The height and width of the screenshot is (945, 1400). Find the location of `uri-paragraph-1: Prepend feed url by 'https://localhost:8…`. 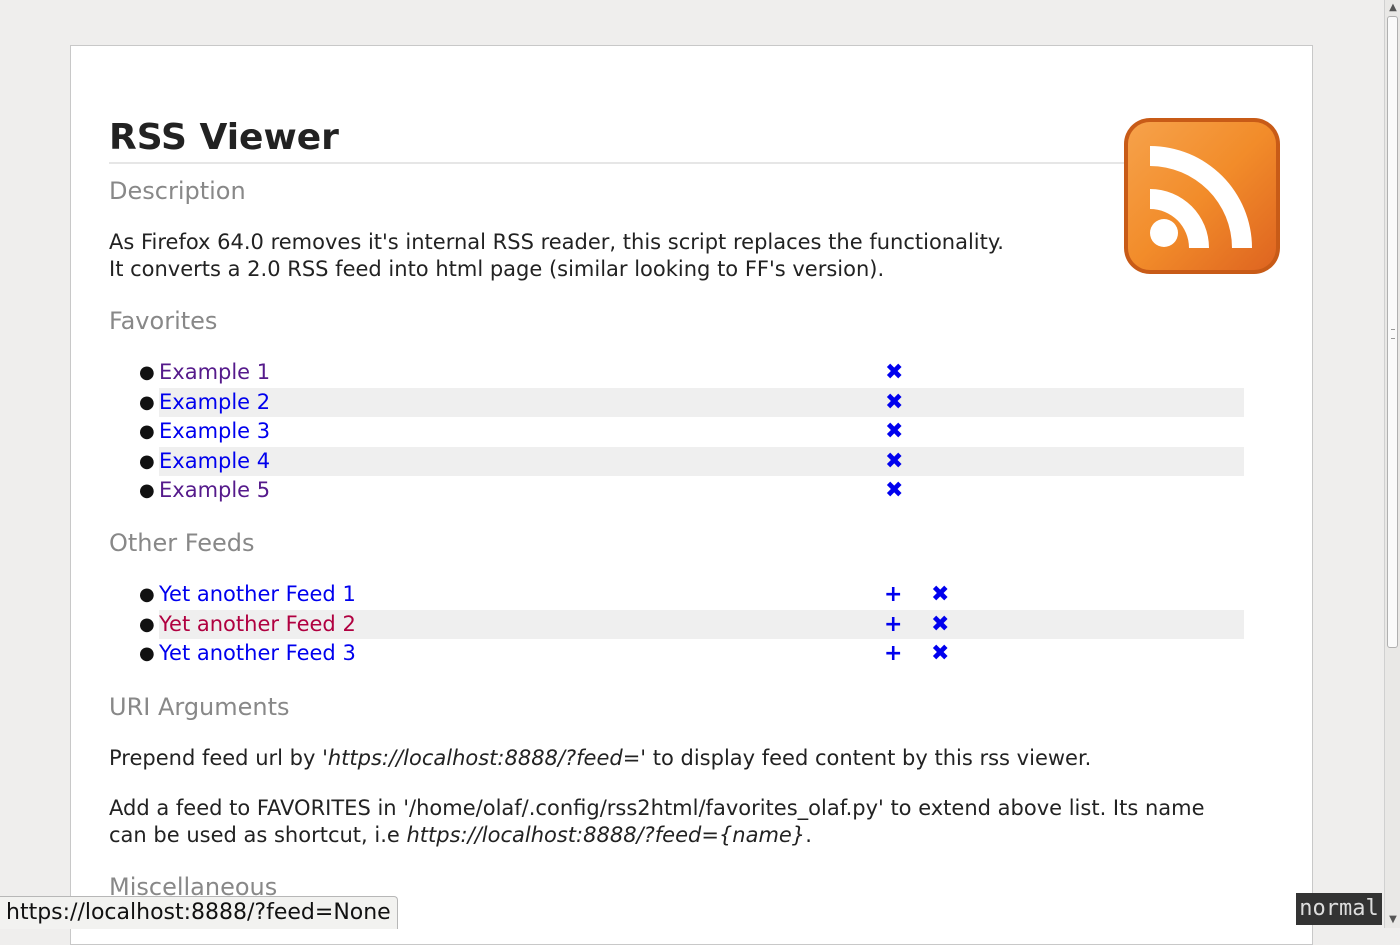

uri-paragraph-1: Prepend feed url by 'https://localhost:8… is located at coordinates (674, 758).